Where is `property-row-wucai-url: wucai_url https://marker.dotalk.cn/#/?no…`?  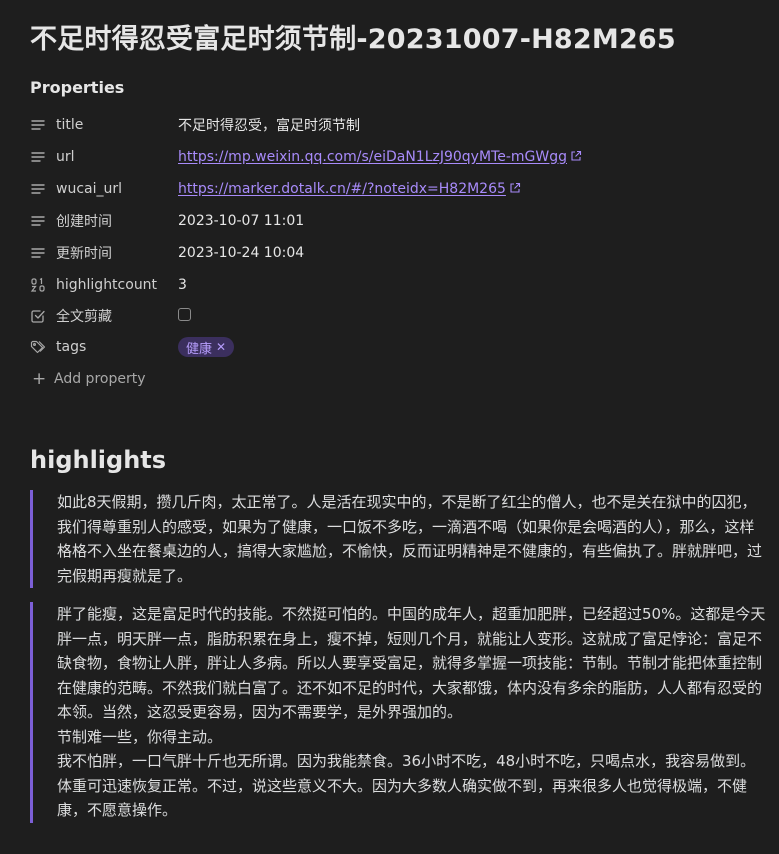 property-row-wucai-url: wucai_url https://marker.dotalk.cn/#/?no… is located at coordinates (390, 189).